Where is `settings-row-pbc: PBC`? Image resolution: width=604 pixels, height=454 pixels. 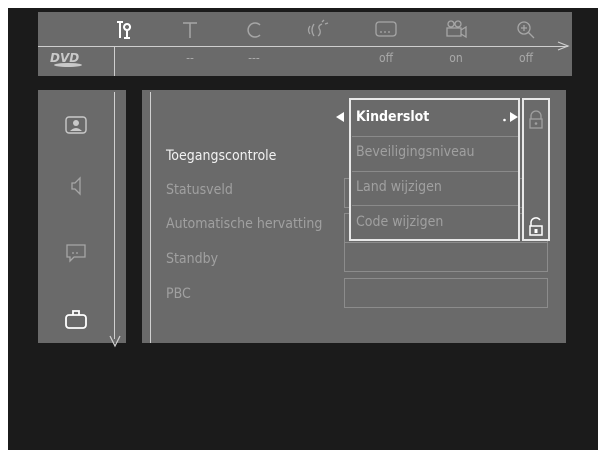
settings-row-pbc: PBC is located at coordinates (178, 294).